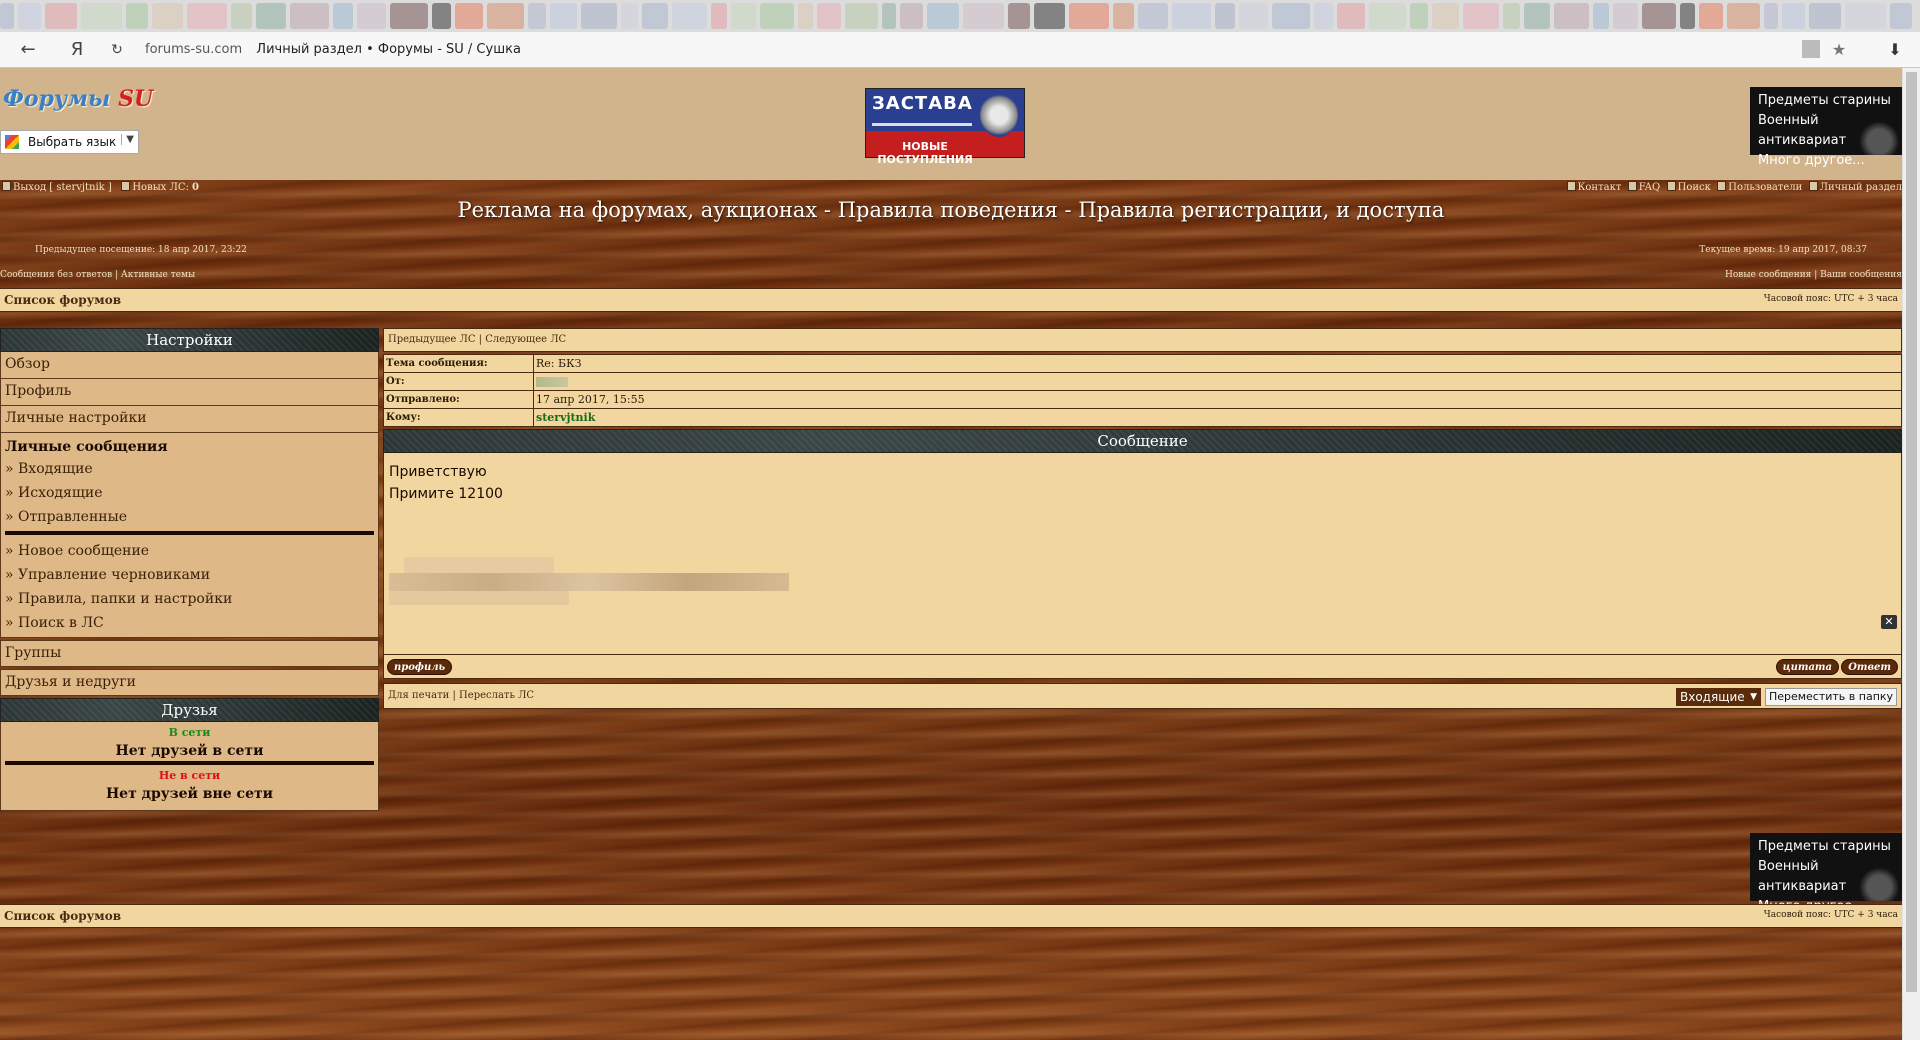  What do you see at coordinates (420, 667) in the screenshot?
I see `profile-button: профиль` at bounding box center [420, 667].